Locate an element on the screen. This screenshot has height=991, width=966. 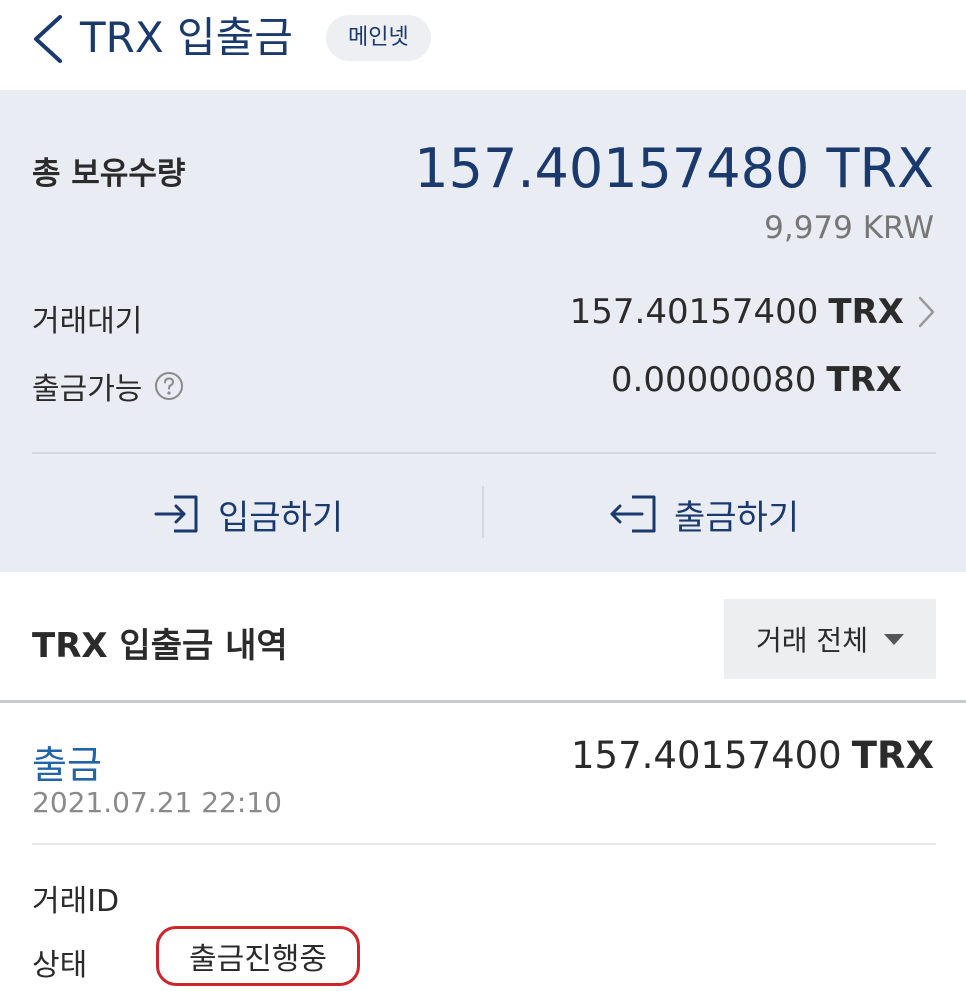
withdrawable-row-label: 출금가능 is located at coordinates (108, 386).